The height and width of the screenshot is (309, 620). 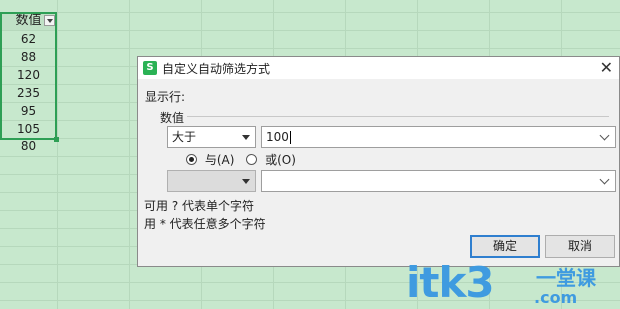 What do you see at coordinates (438, 181) in the screenshot?
I see `condition2-value-input` at bounding box center [438, 181].